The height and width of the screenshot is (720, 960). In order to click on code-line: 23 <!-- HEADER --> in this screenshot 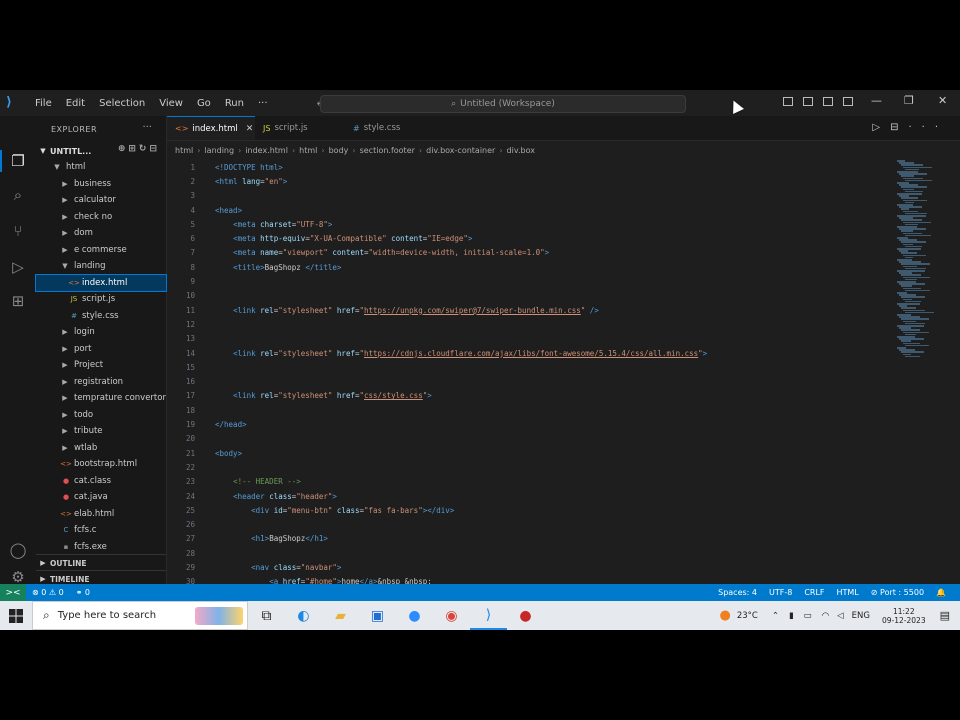, I will do `click(527, 482)`.